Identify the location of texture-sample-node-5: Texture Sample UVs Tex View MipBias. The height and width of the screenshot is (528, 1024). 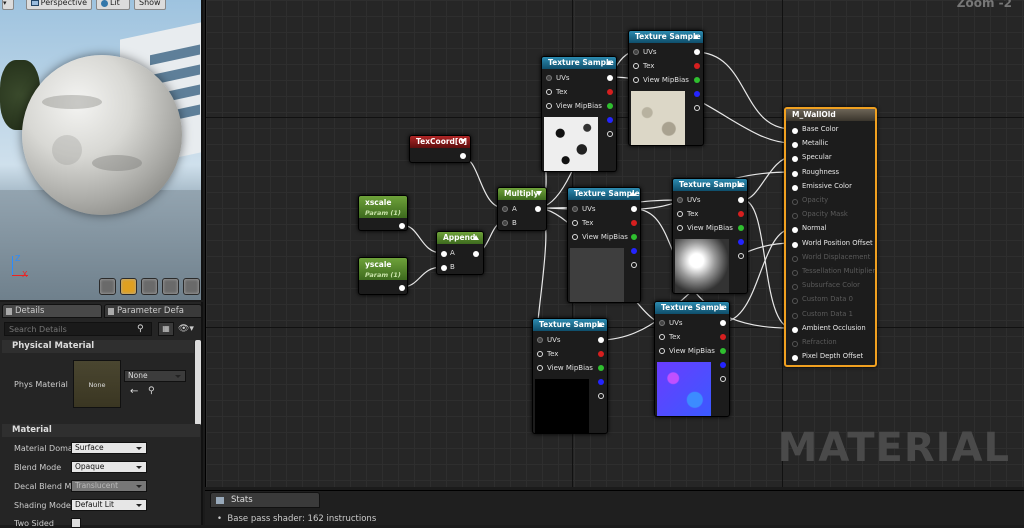
(692, 359).